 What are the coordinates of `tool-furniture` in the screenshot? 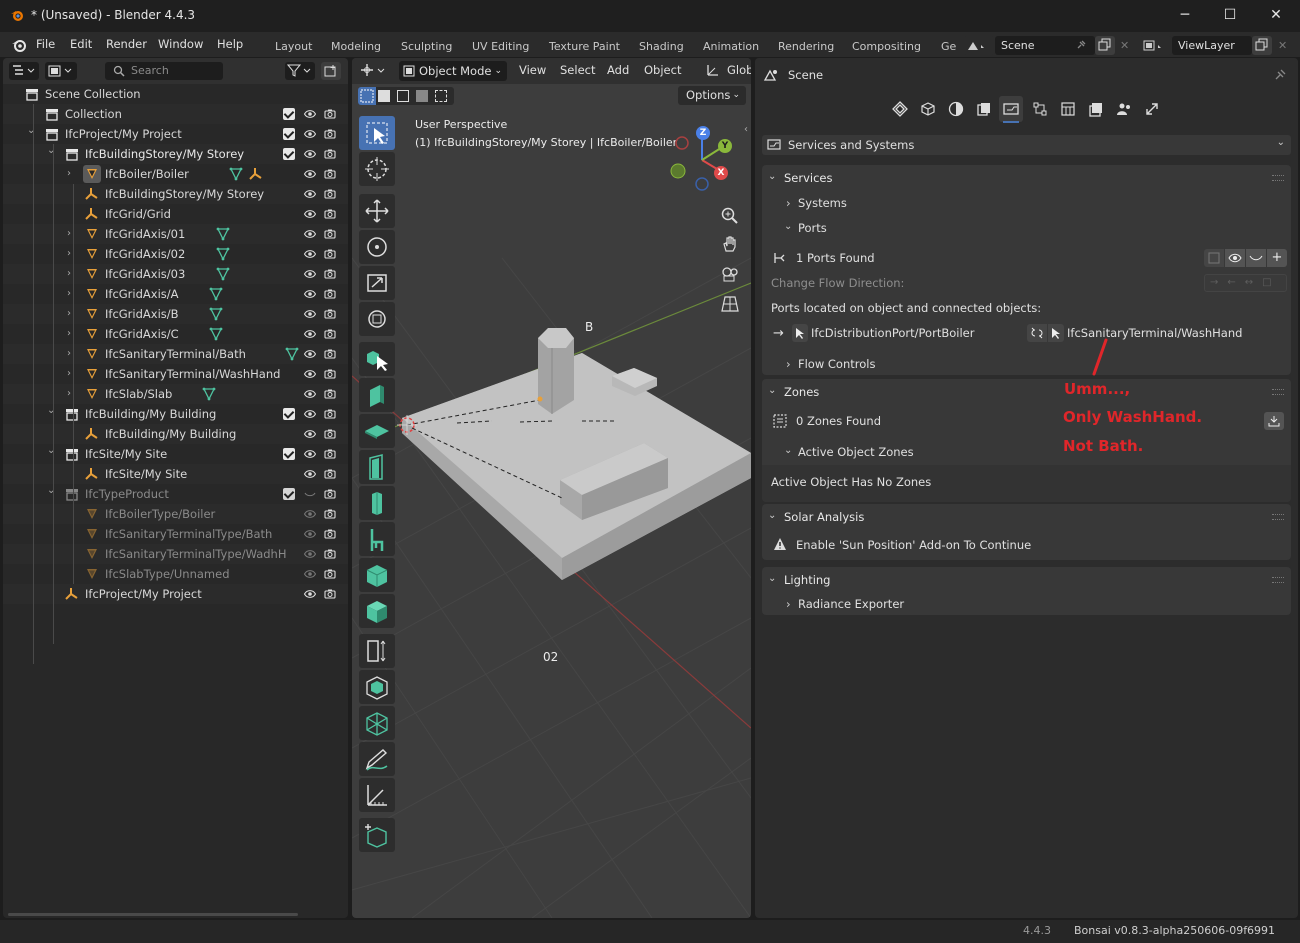 It's located at (377, 539).